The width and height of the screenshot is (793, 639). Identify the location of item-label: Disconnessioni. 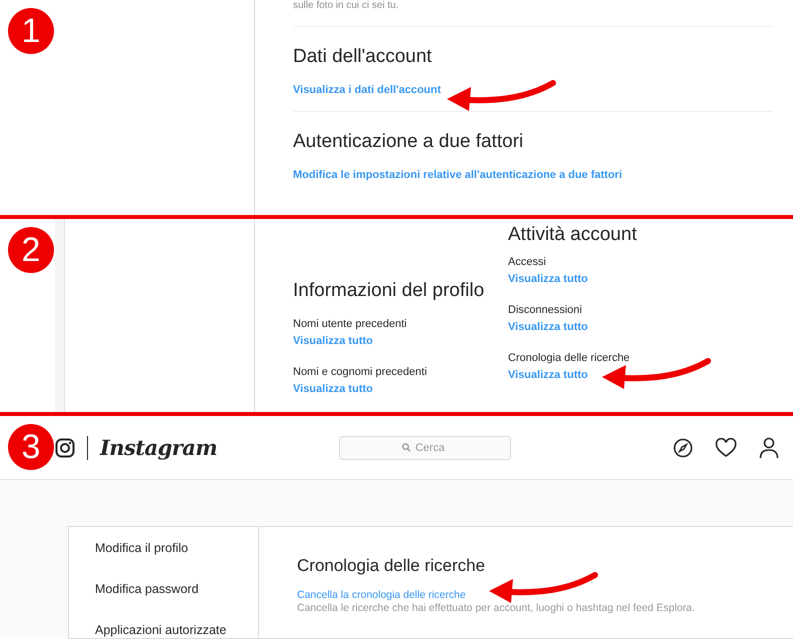
(545, 310).